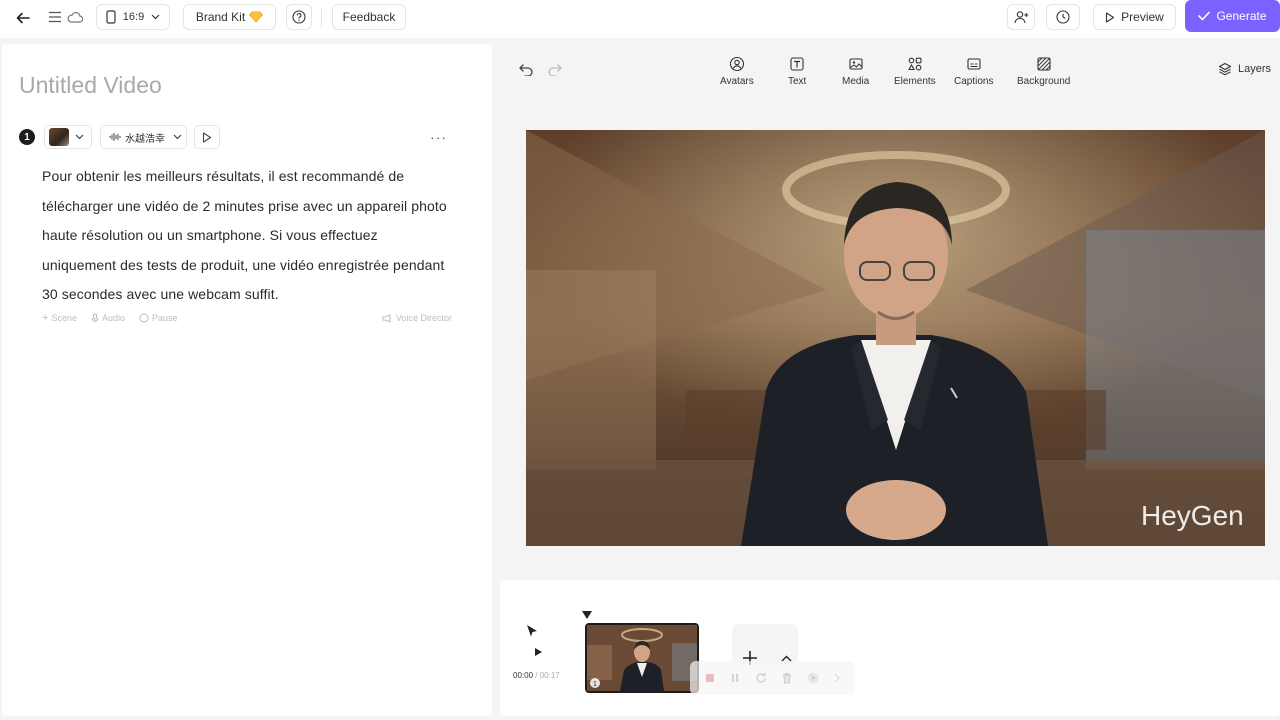 Image resolution: width=1280 pixels, height=720 pixels. I want to click on avatar, so click(59, 137).